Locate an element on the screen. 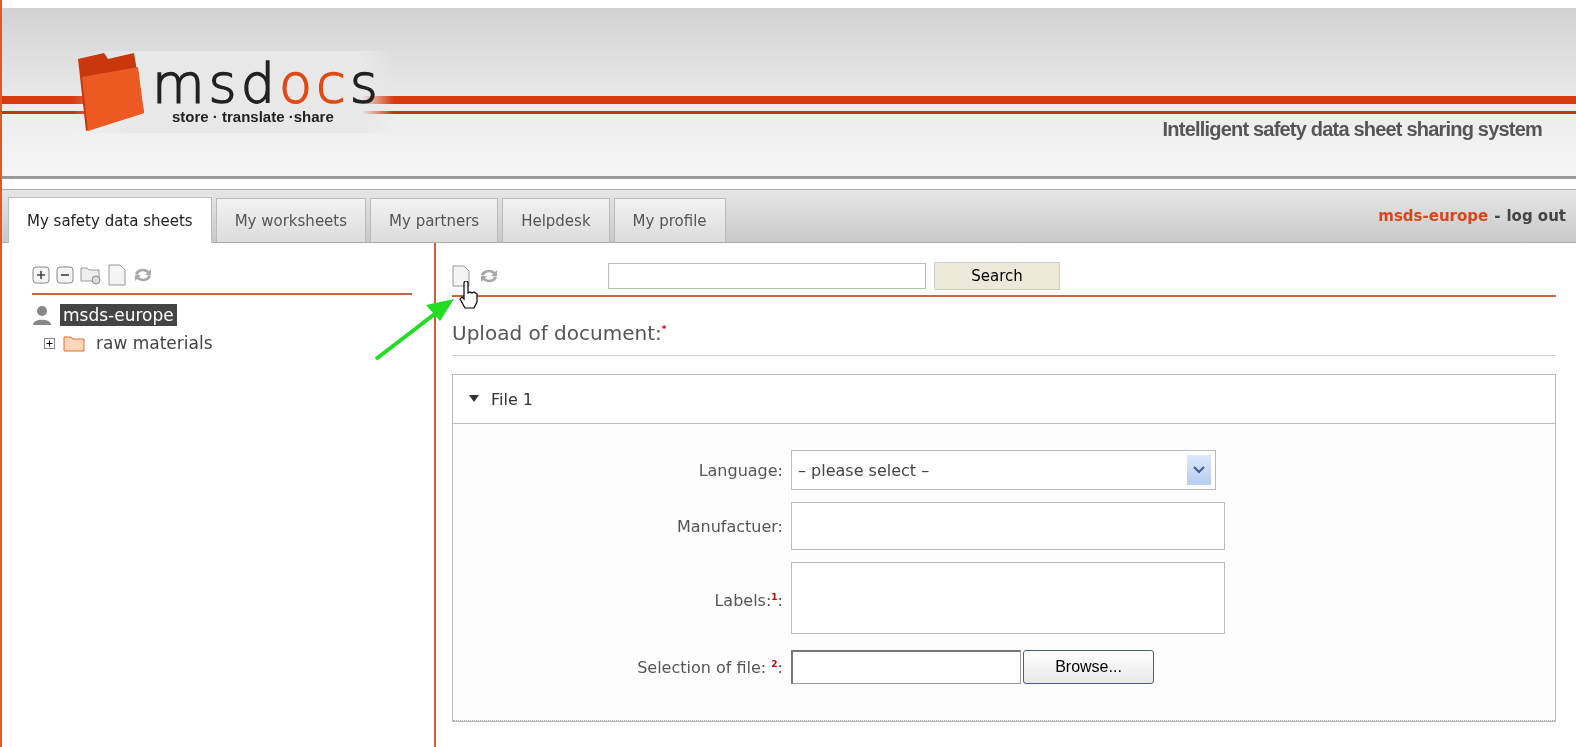  input-field is located at coordinates (1008, 526).